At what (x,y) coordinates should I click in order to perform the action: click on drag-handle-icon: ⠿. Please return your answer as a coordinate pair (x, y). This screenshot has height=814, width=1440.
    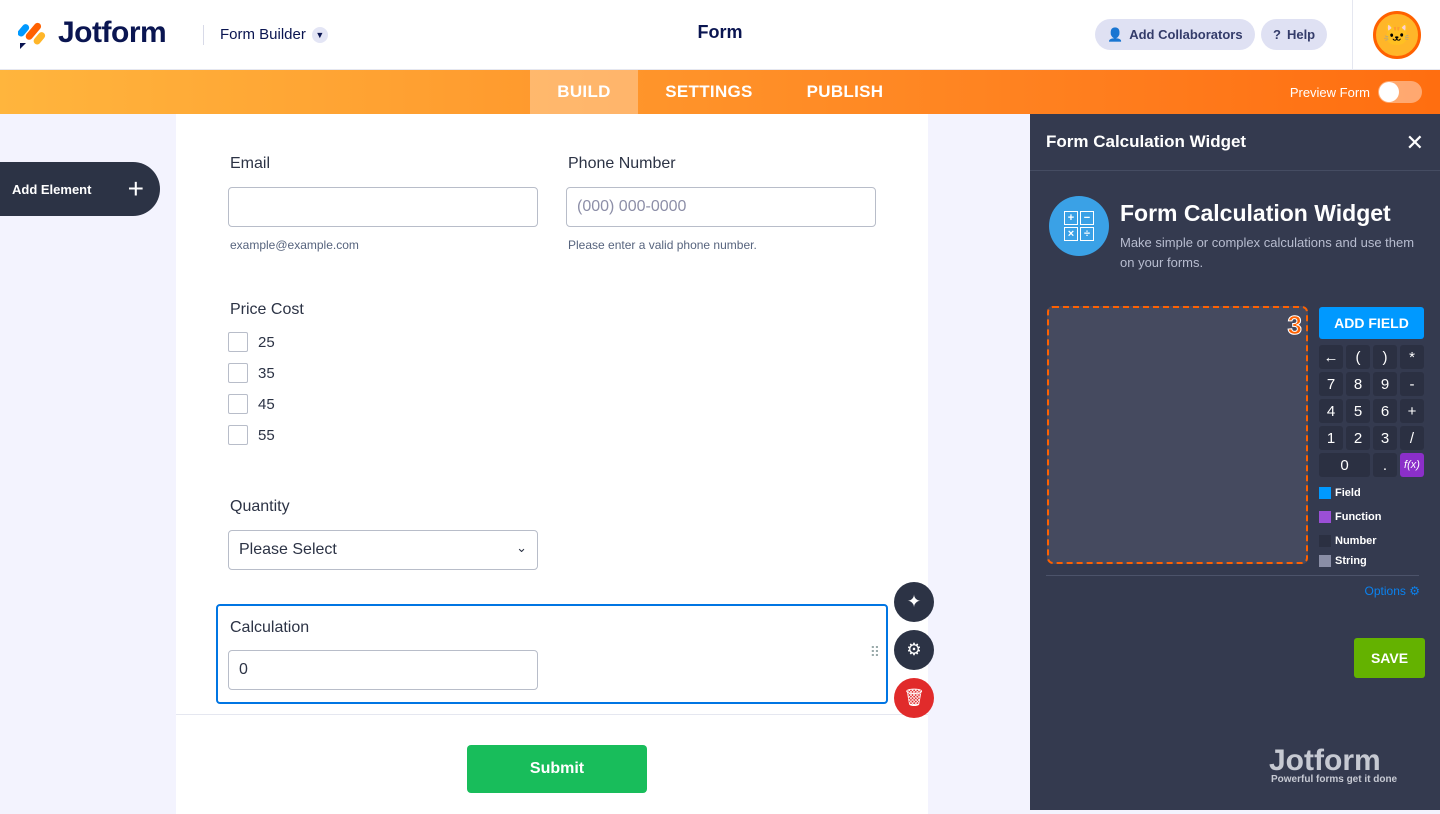
    Looking at the image, I should click on (875, 652).